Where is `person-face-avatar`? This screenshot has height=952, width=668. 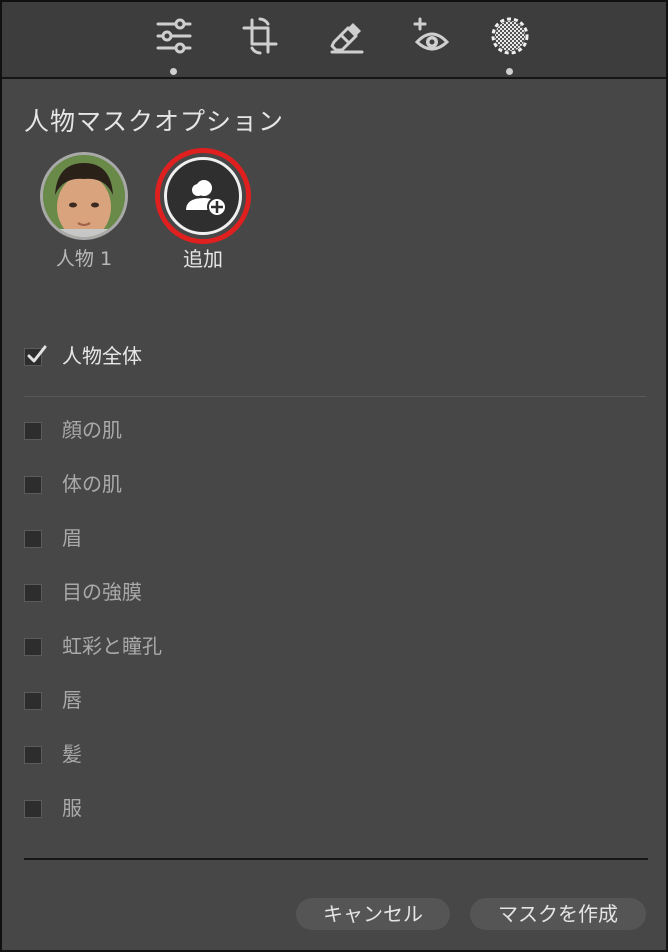 person-face-avatar is located at coordinates (84, 196).